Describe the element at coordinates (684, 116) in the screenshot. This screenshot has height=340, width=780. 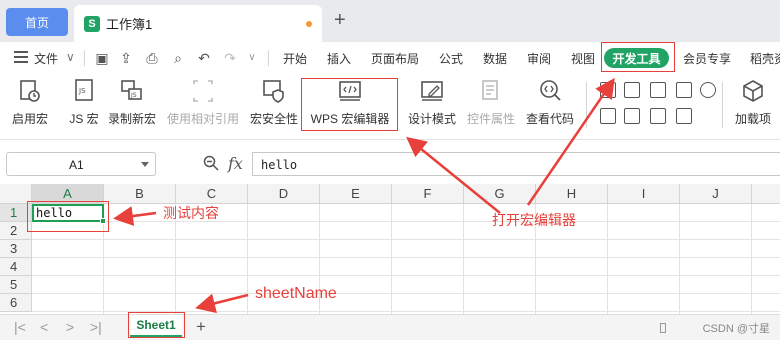
I see `combobox-control-icon` at that location.